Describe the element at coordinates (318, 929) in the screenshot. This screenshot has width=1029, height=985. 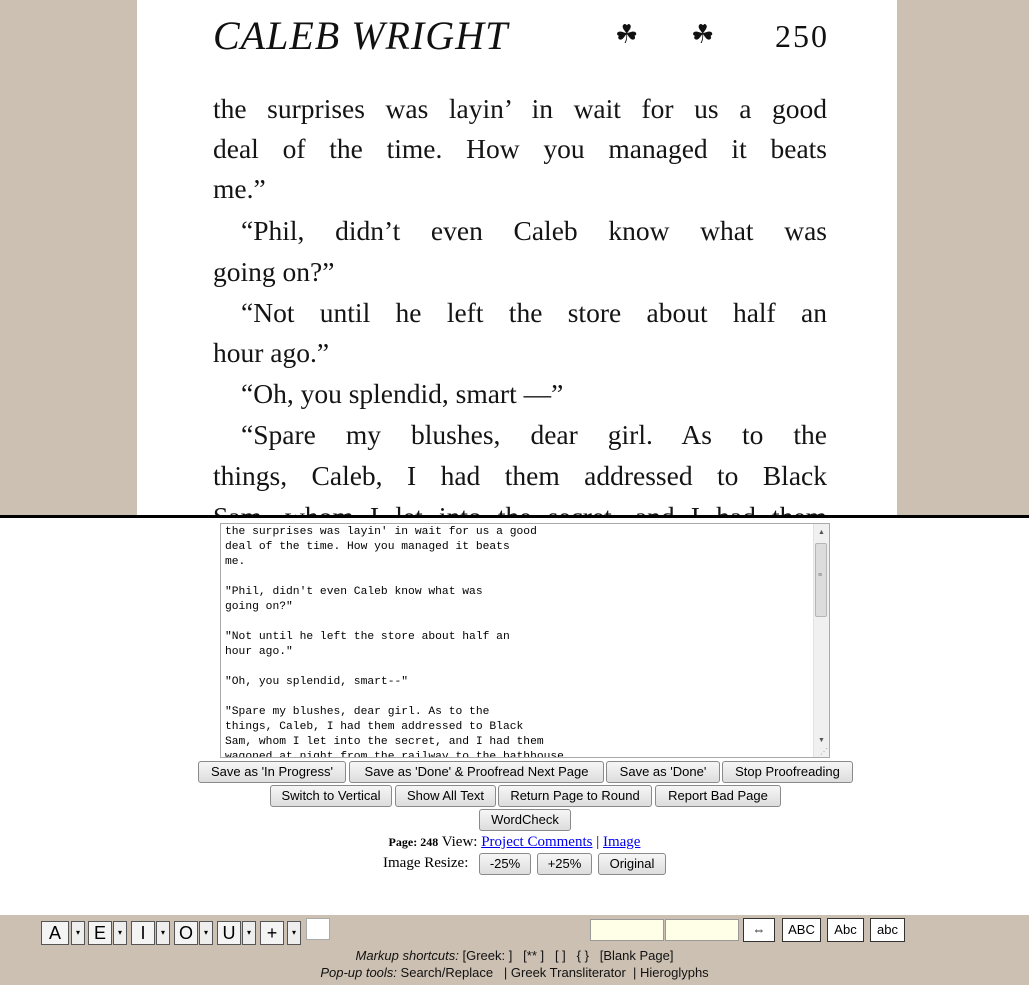
I see `character-input` at that location.